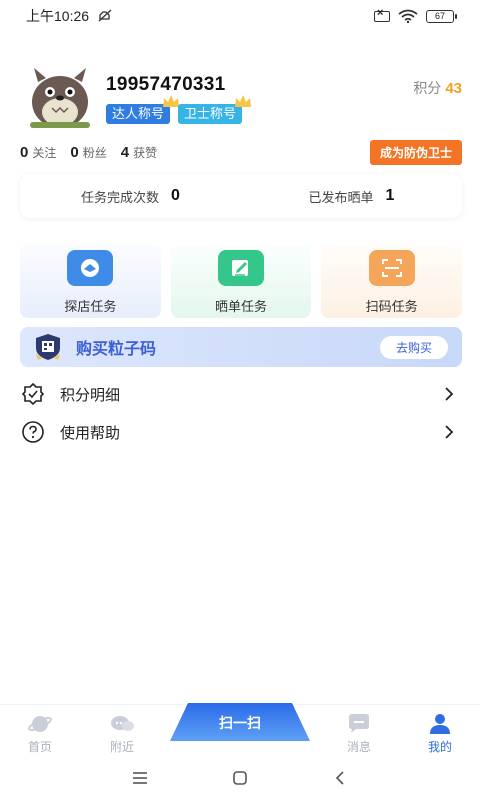 This screenshot has width=480, height=800. I want to click on tab-scan: 扫一扫, so click(240, 728).